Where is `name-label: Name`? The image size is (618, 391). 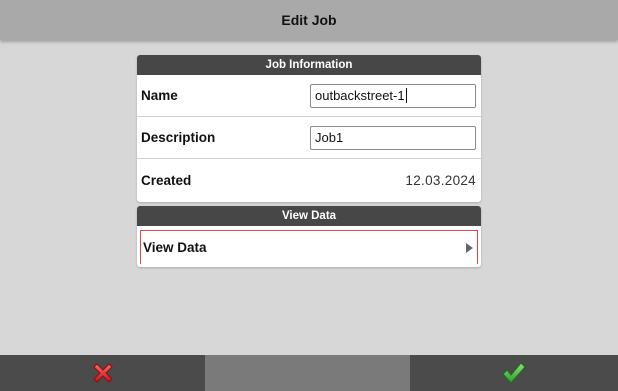
name-label: Name is located at coordinates (159, 95).